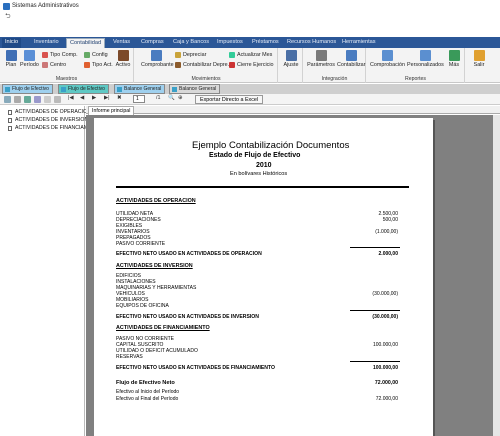 The image size is (500, 436). What do you see at coordinates (291, 55) in the screenshot?
I see `ajuste-icon` at bounding box center [291, 55].